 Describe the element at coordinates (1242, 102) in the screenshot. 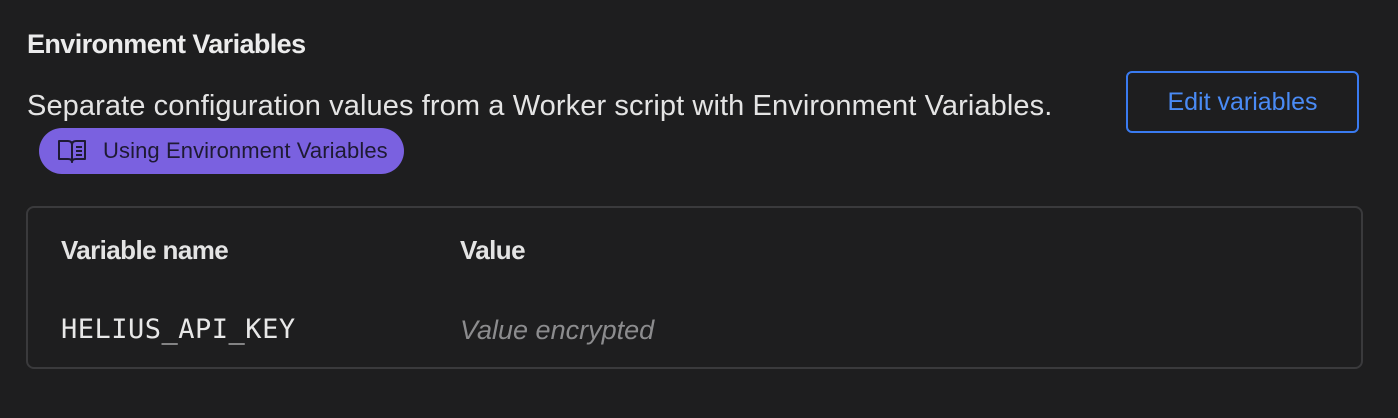

I see `edit-variables-button: Edit variables` at that location.